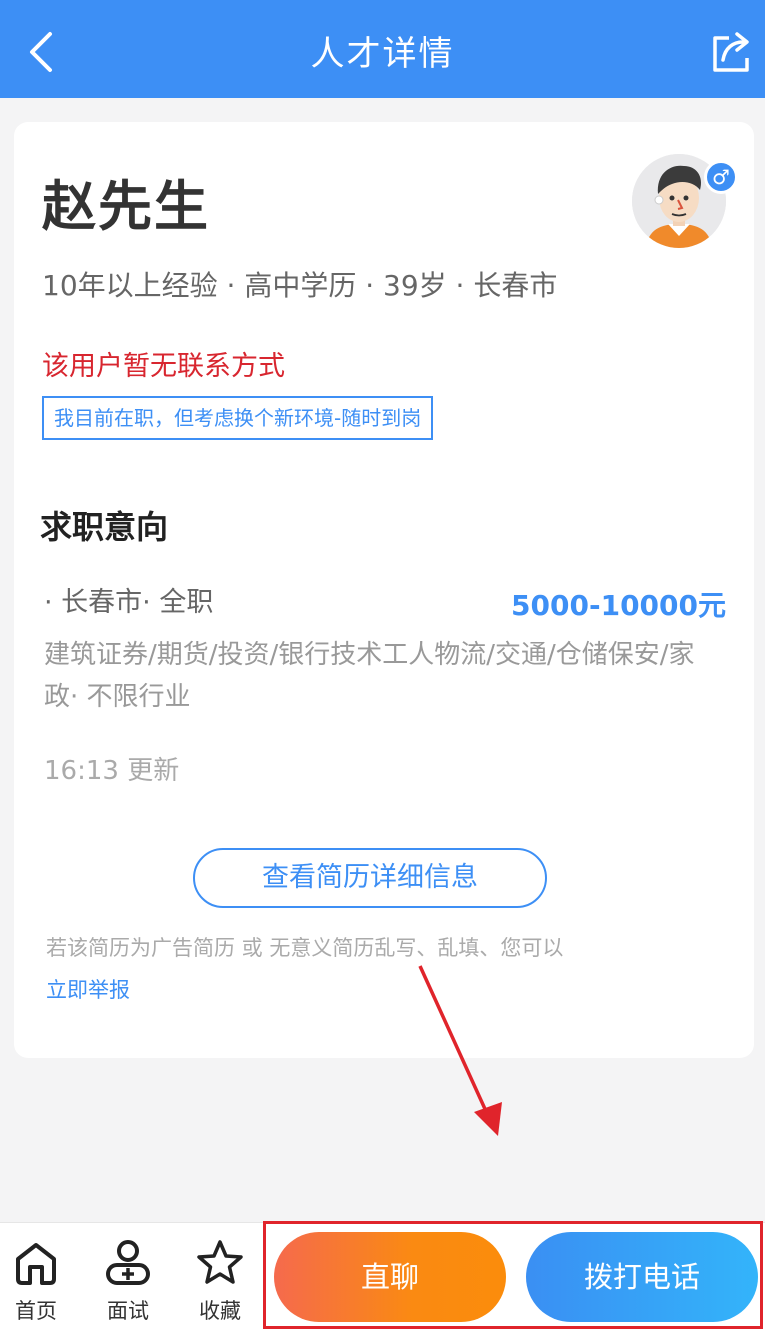 The height and width of the screenshot is (1331, 765). What do you see at coordinates (618, 605) in the screenshot?
I see `expected-salary: 5000-10000元` at bounding box center [618, 605].